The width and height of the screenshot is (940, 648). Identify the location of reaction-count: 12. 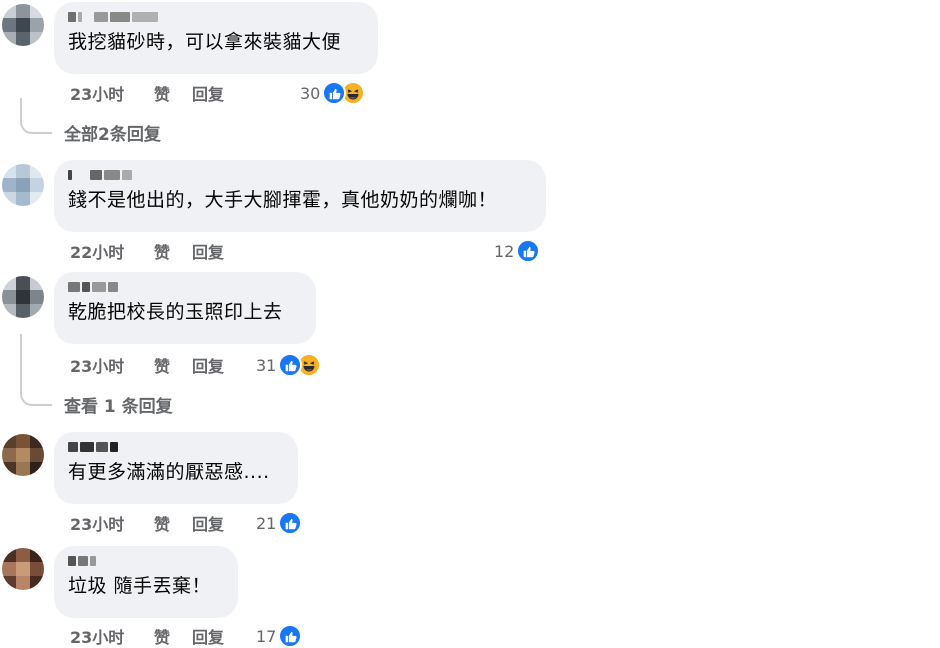
(504, 251).